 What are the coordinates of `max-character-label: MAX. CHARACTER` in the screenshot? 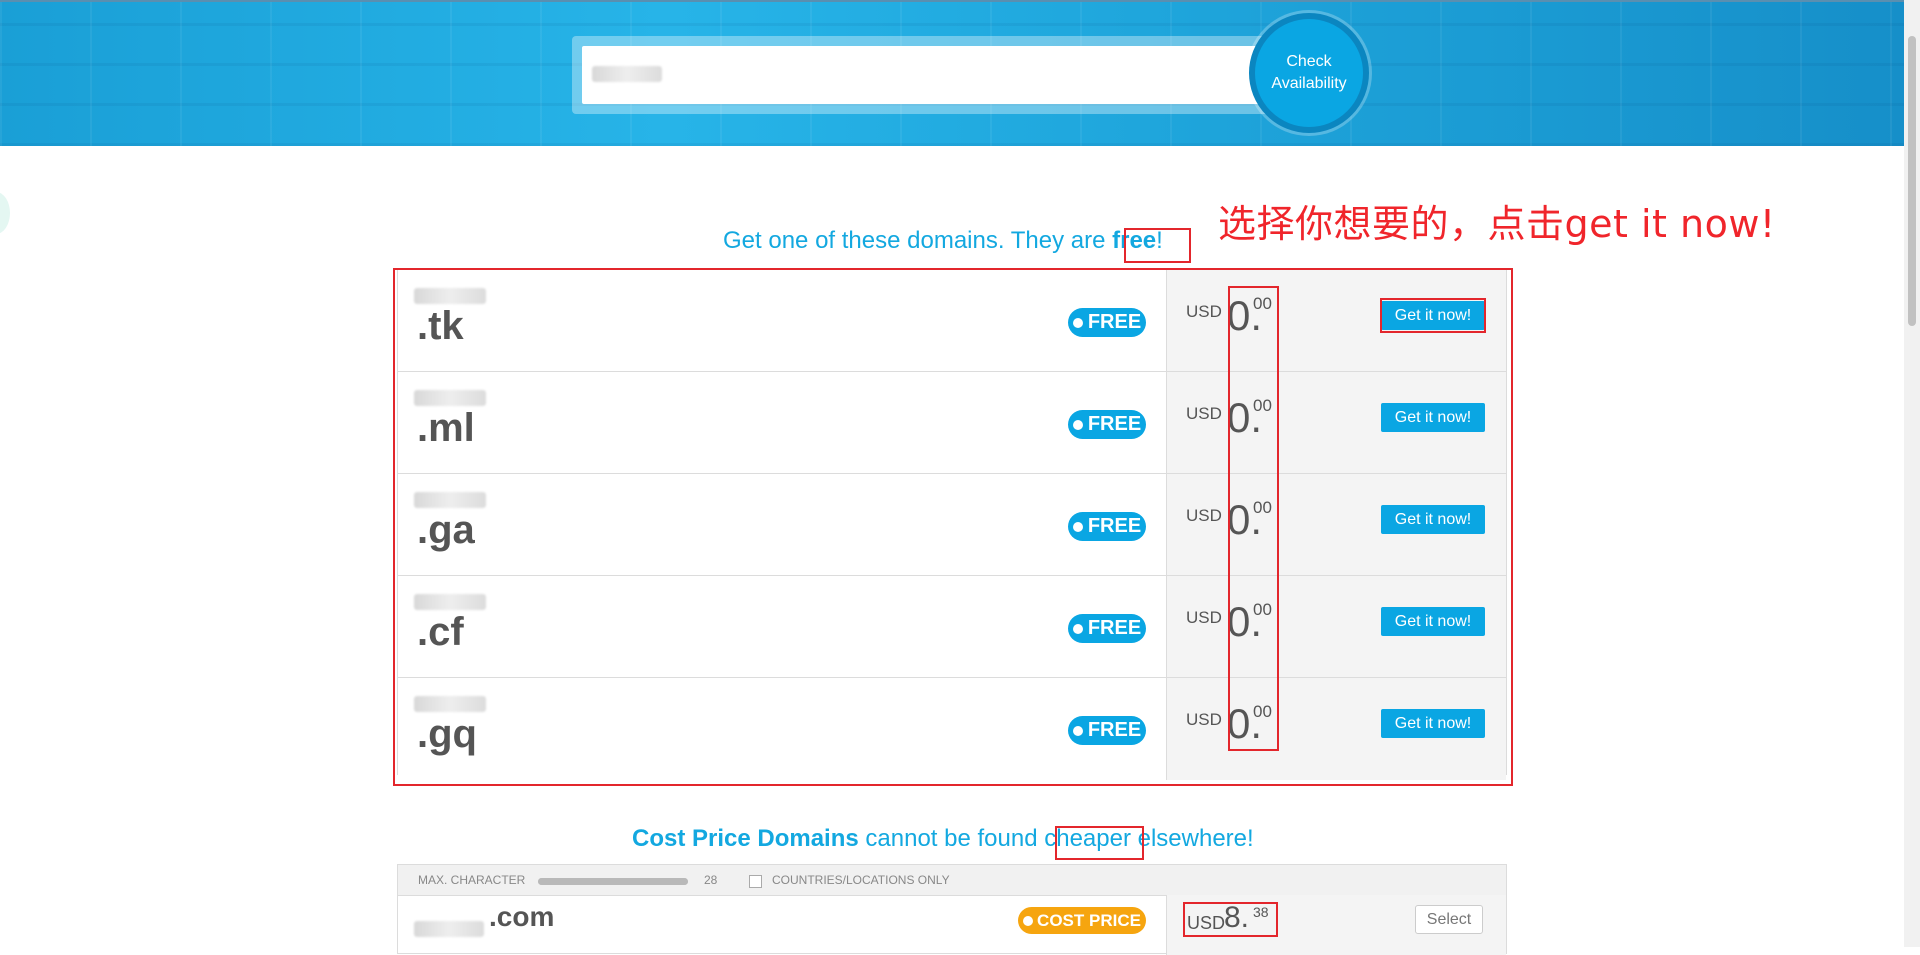 It's located at (472, 880).